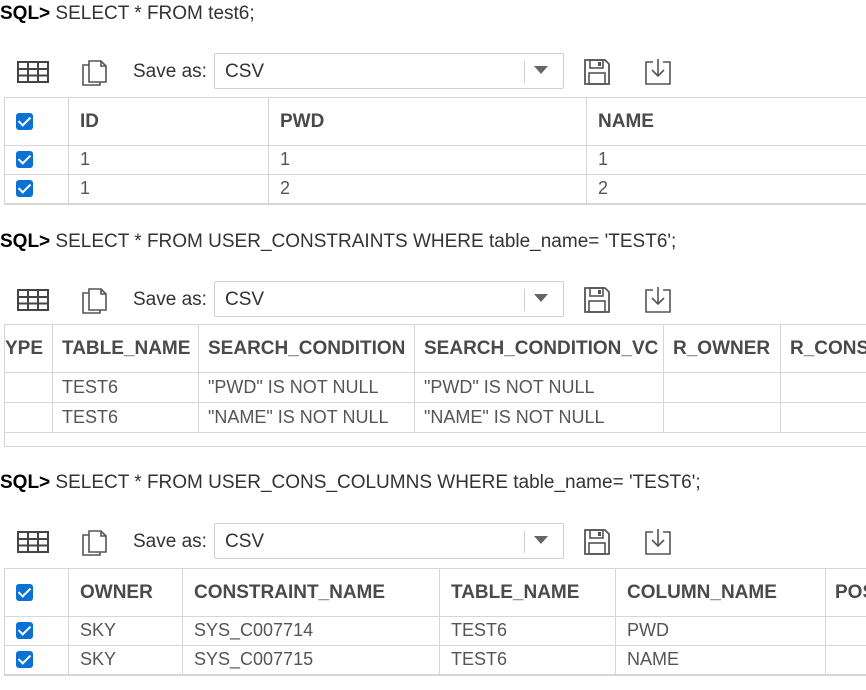 Image resolution: width=866 pixels, height=690 pixels. Describe the element at coordinates (846, 592) in the screenshot. I see `column-header: POS` at that location.